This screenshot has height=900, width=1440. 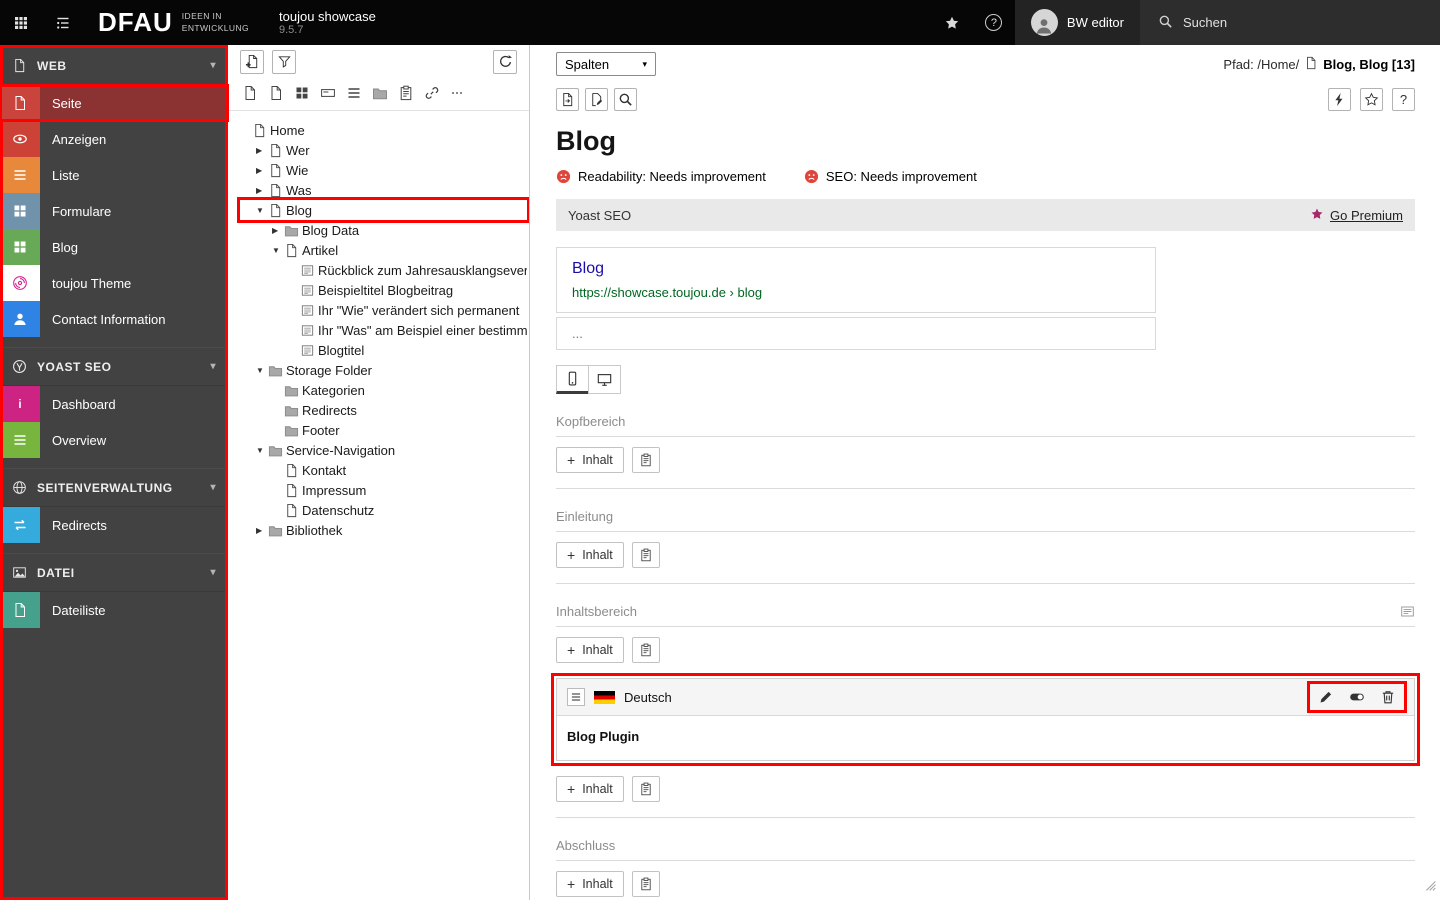 I want to click on tree-node-storage-folder: ▼ Storage Folder, so click(x=383, y=370).